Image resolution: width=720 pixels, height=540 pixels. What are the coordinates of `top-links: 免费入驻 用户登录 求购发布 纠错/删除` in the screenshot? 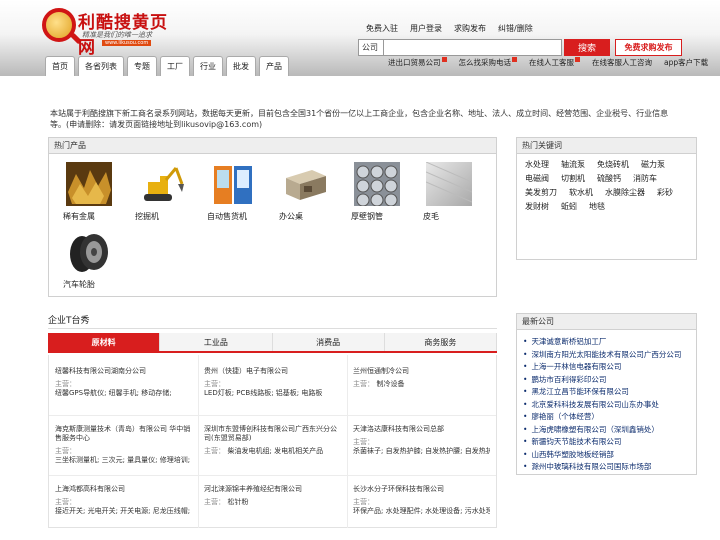 It's located at (449, 28).